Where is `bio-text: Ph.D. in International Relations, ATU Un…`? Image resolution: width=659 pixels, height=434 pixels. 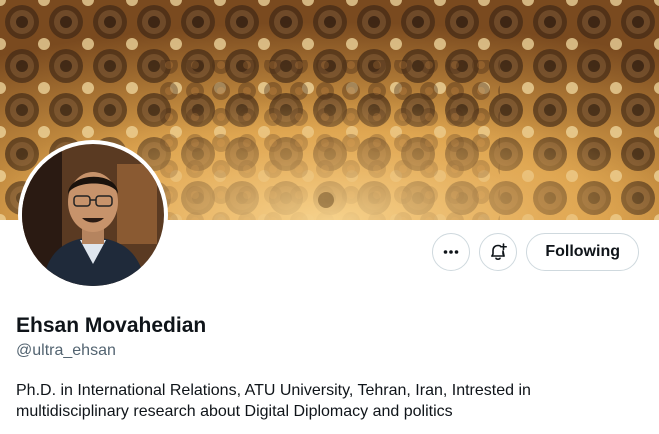
bio-text: Ph.D. in International Relations, ATU Un… is located at coordinates (273, 401).